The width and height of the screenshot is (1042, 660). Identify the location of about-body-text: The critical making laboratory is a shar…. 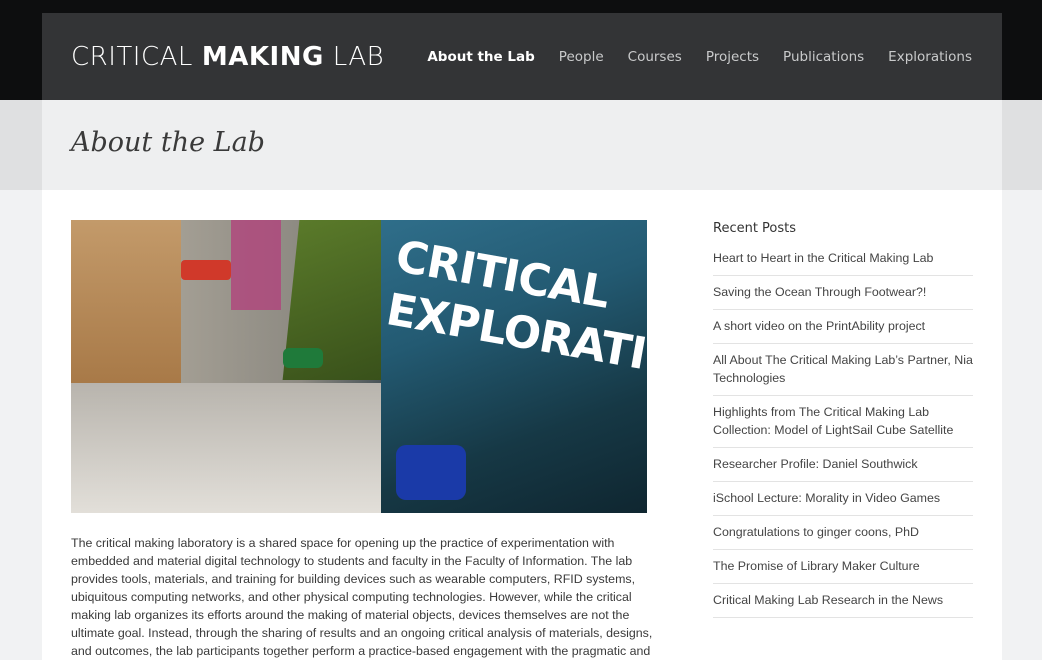
(362, 597).